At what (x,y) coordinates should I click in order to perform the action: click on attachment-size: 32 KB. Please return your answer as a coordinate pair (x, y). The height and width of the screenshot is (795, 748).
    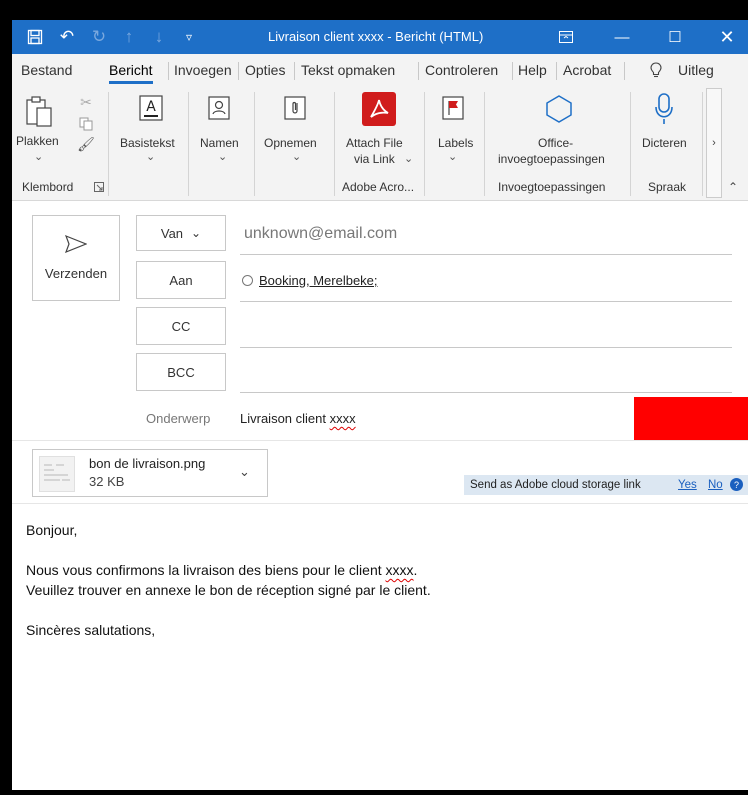
    Looking at the image, I should click on (107, 481).